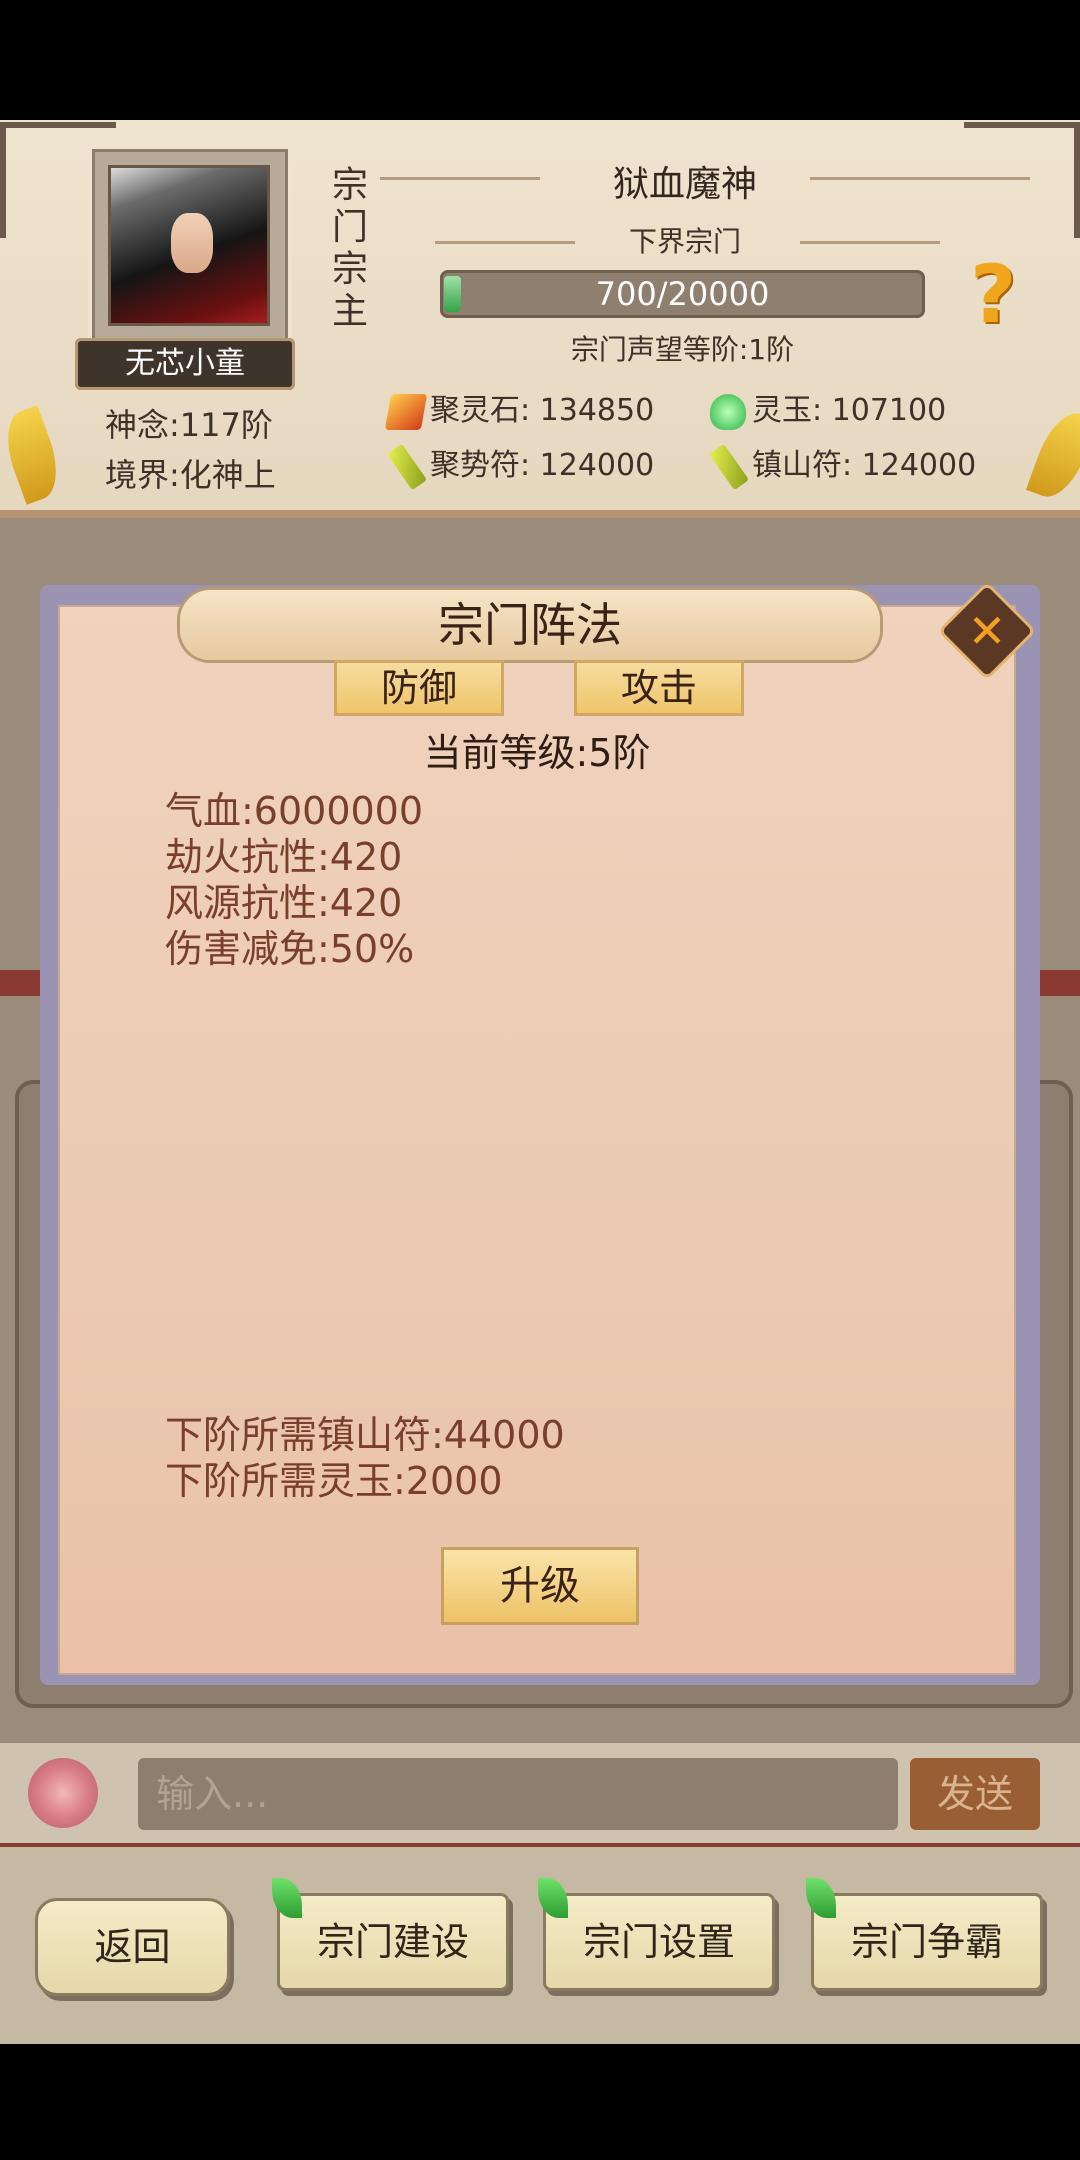 Image resolution: width=1080 pixels, height=2160 pixels. Describe the element at coordinates (350, 227) in the screenshot. I see `role-char-2: 门` at that location.